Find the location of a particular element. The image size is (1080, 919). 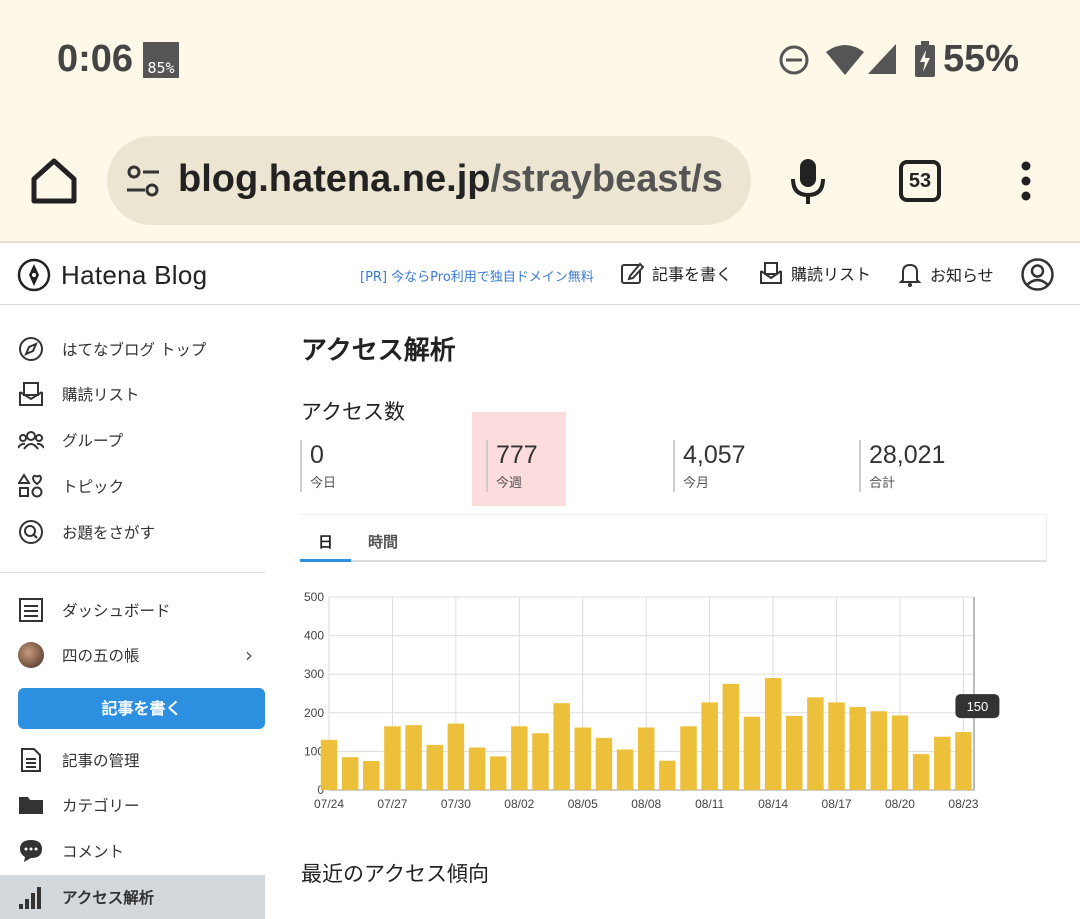

sidebar-item-topic: トピック is located at coordinates (132, 486).